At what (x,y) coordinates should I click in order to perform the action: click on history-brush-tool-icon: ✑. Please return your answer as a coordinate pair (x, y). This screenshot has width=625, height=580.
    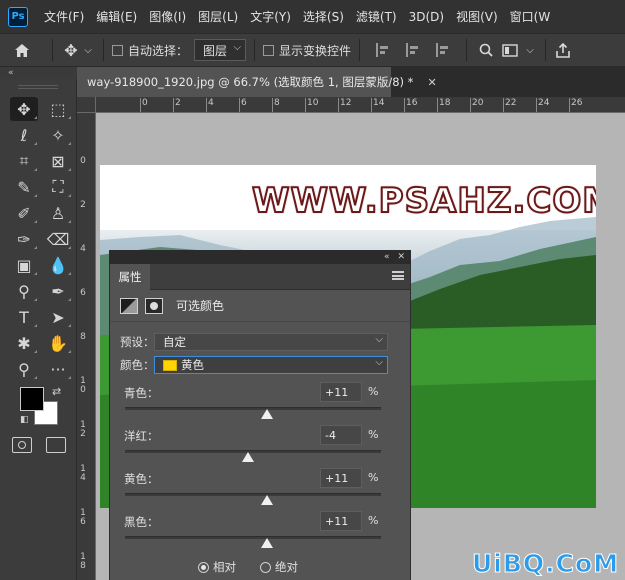
    Looking at the image, I should click on (24, 239).